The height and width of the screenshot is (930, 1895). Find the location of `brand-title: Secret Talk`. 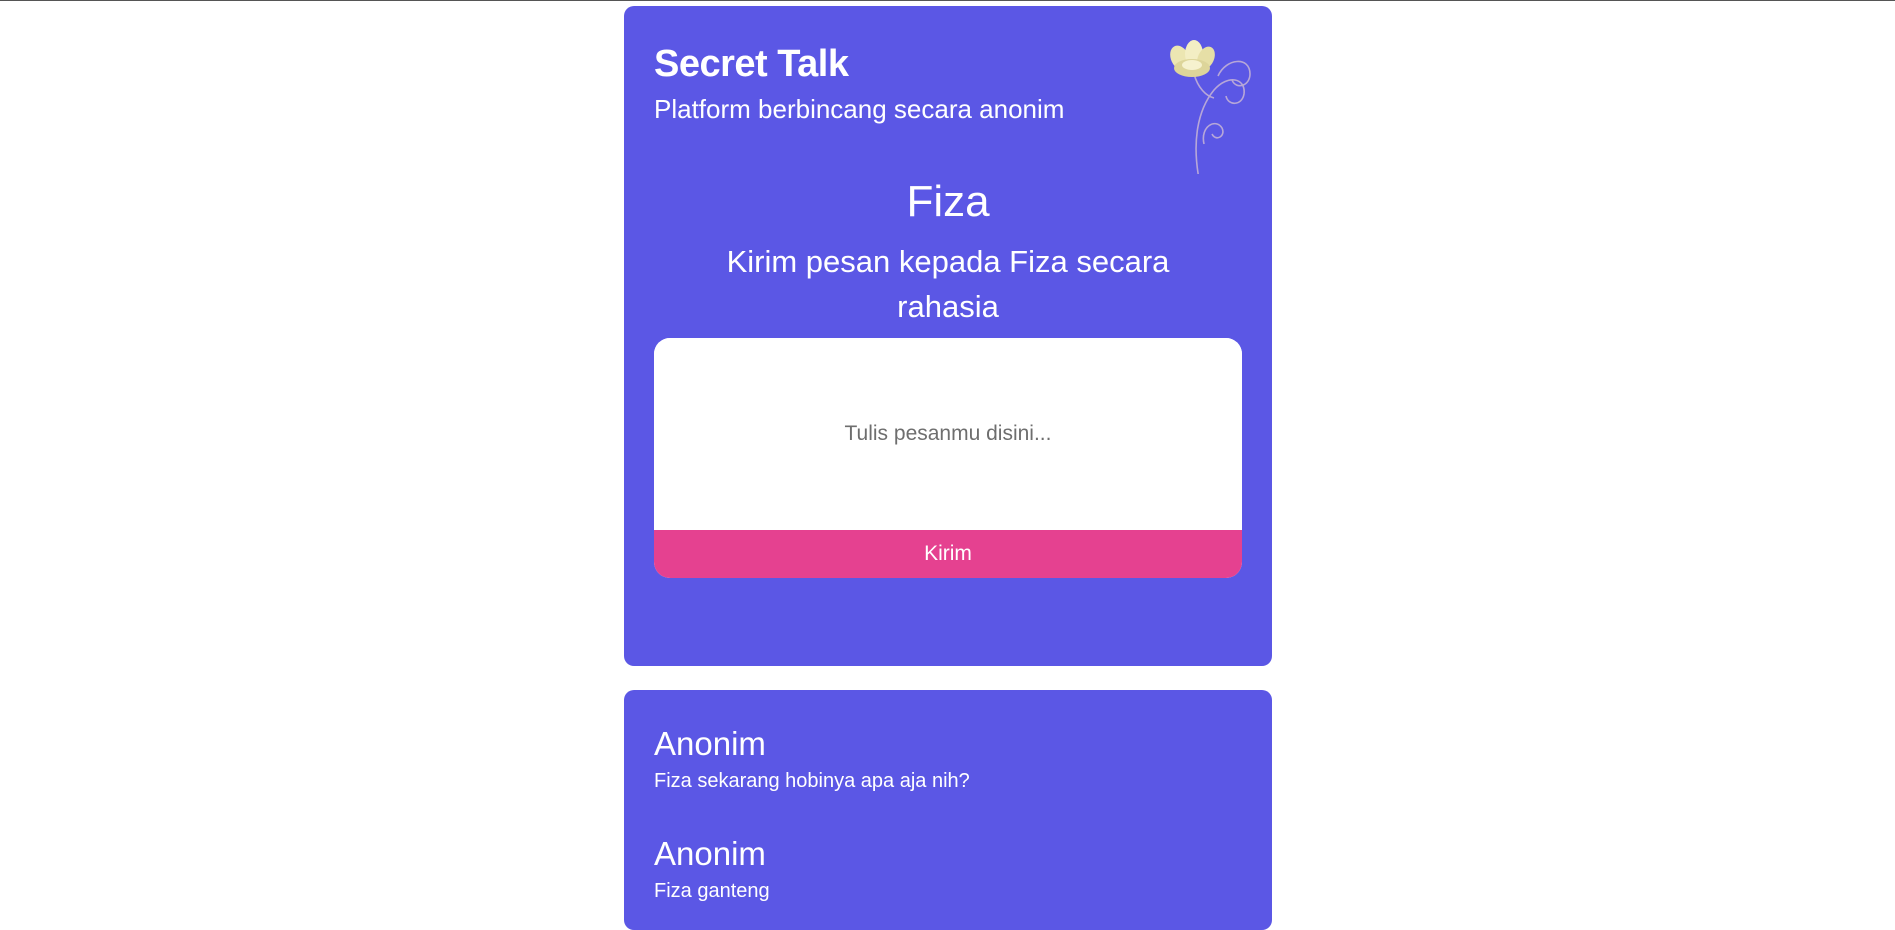

brand-title: Secret Talk is located at coordinates (751, 64).